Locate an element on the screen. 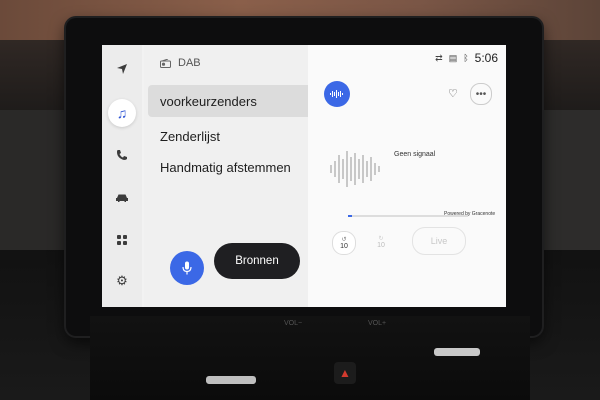 This screenshot has width=600, height=400. apps-grid-icon is located at coordinates (122, 240).